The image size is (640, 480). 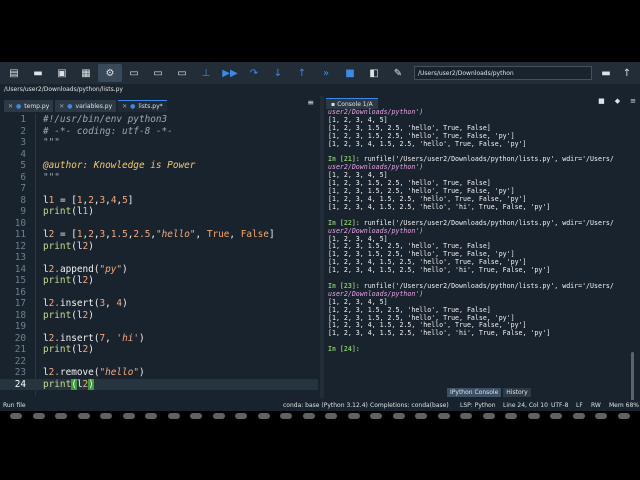 I want to click on code-line: 12 print(l2), so click(x=159, y=247).